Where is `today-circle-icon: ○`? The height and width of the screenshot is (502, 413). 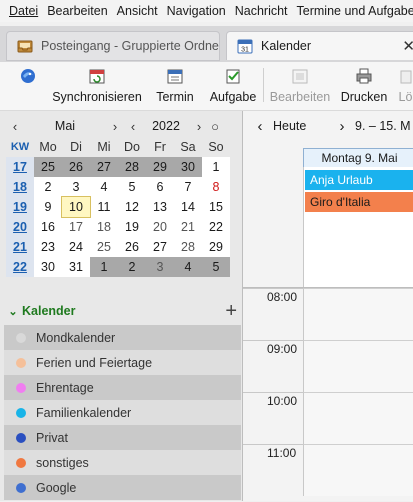
today-circle-icon: ○ is located at coordinates (215, 126).